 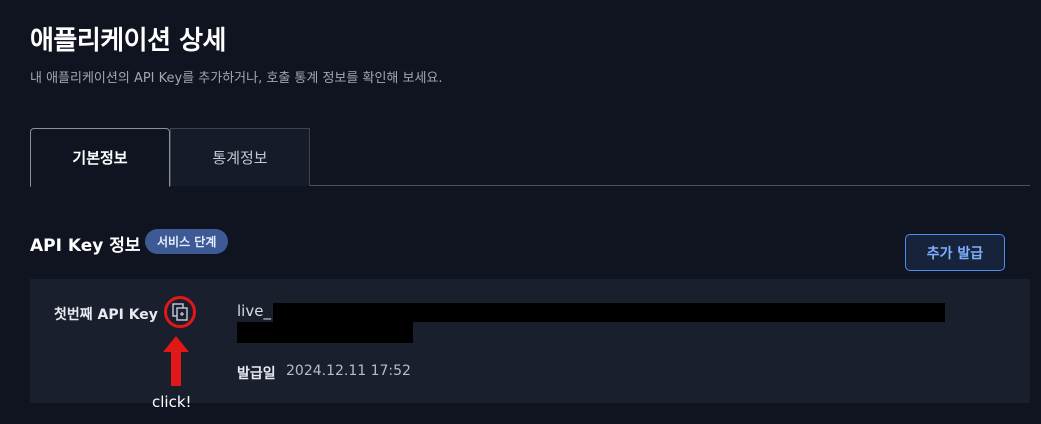 I want to click on api-key-value: live_, so click(x=254, y=311).